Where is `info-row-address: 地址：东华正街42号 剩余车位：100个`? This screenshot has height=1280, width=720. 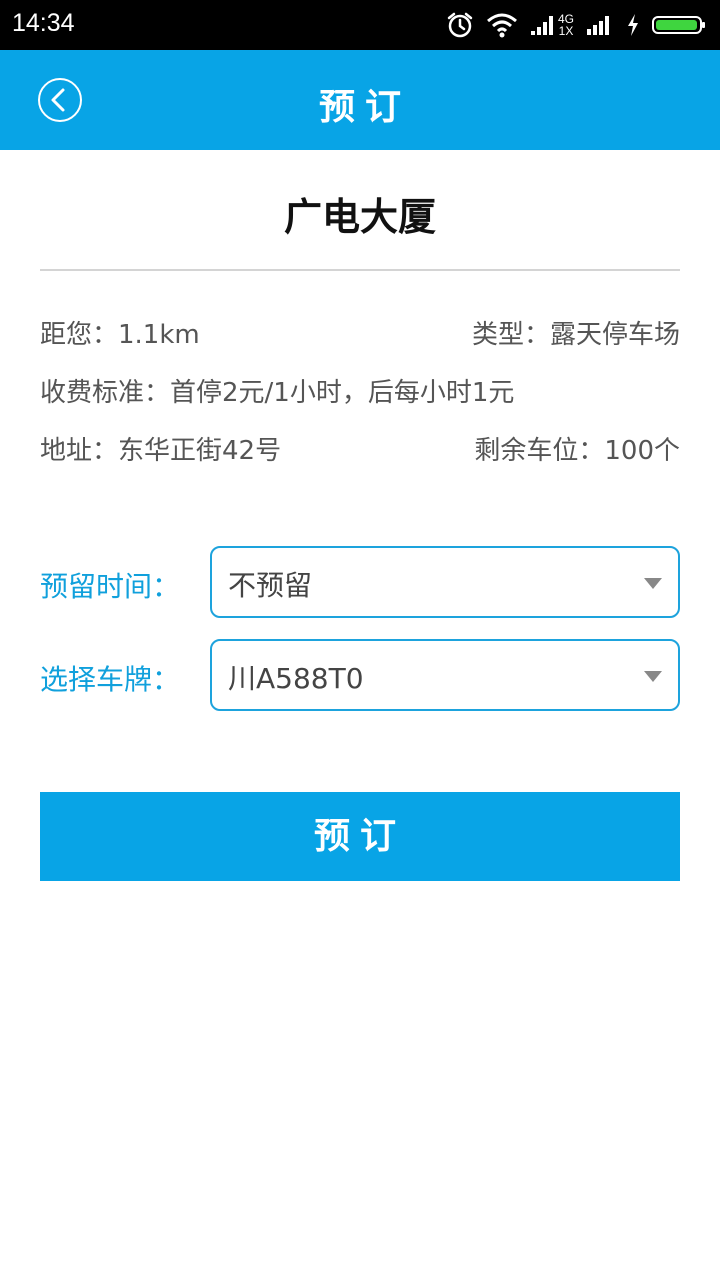
info-row-address: 地址：东华正街42号 剩余车位：100个 is located at coordinates (360, 450).